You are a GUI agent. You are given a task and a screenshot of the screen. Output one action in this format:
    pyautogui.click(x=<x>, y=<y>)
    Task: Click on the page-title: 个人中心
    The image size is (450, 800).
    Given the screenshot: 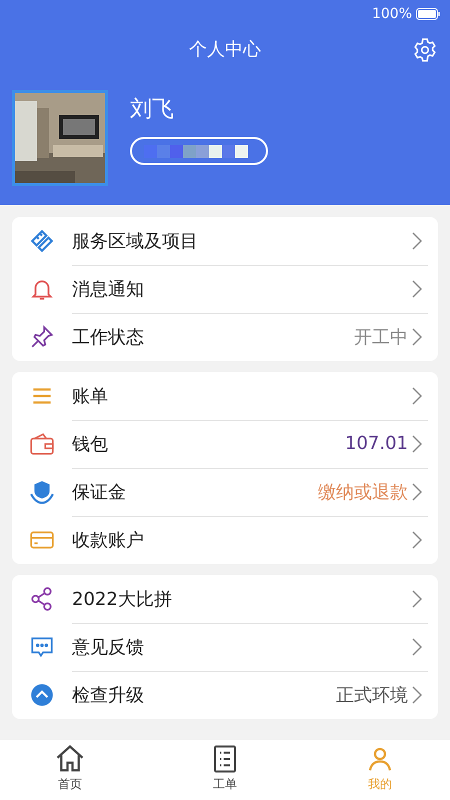 What is the action you would take?
    pyautogui.click(x=225, y=49)
    